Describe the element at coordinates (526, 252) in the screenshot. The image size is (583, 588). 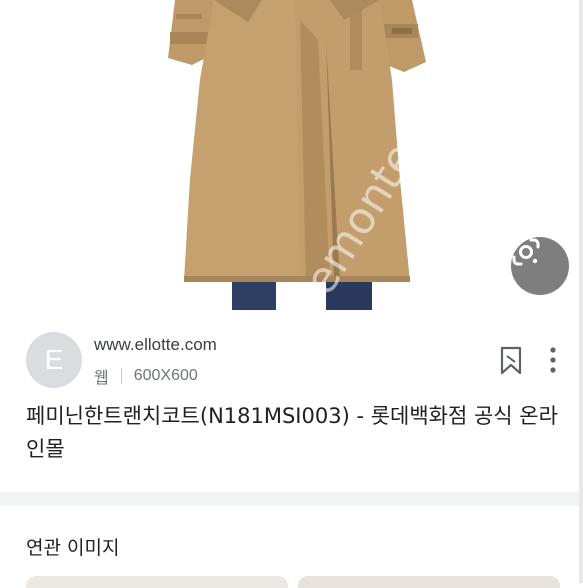
I see `google-lens-icon` at that location.